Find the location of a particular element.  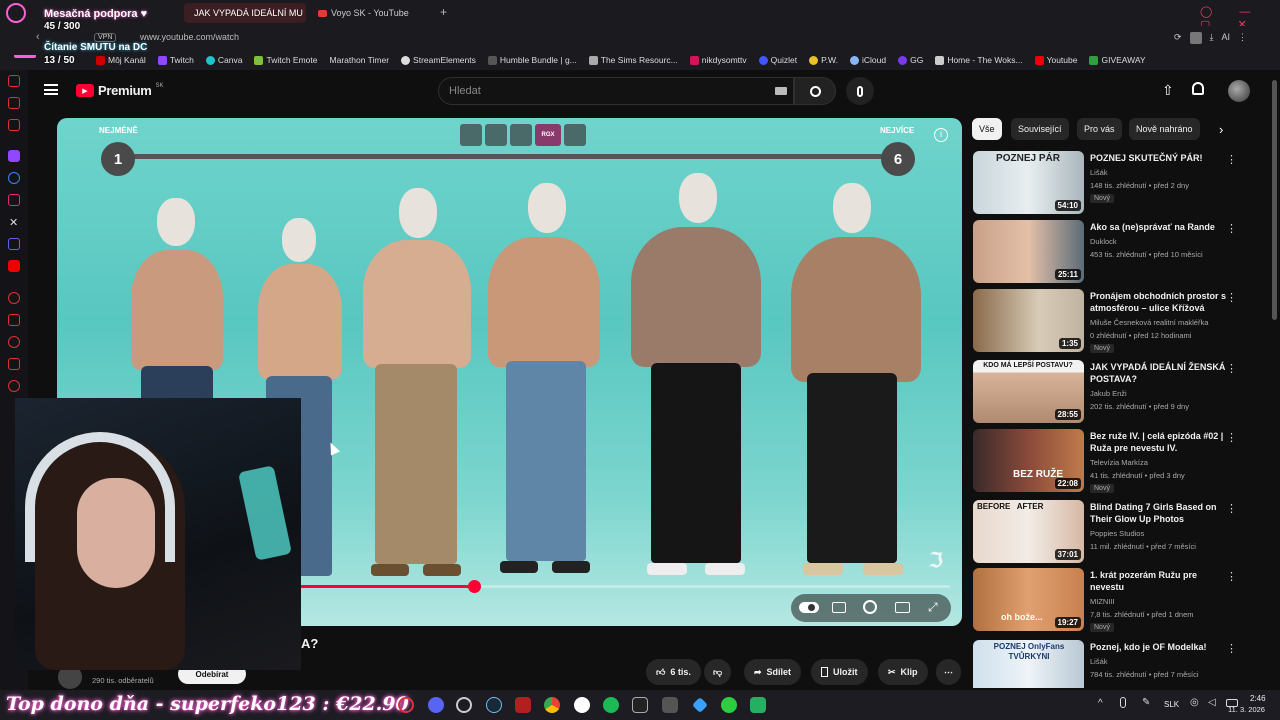

tab-voyo: Voyo SK - YouTube is located at coordinates (372, 13).